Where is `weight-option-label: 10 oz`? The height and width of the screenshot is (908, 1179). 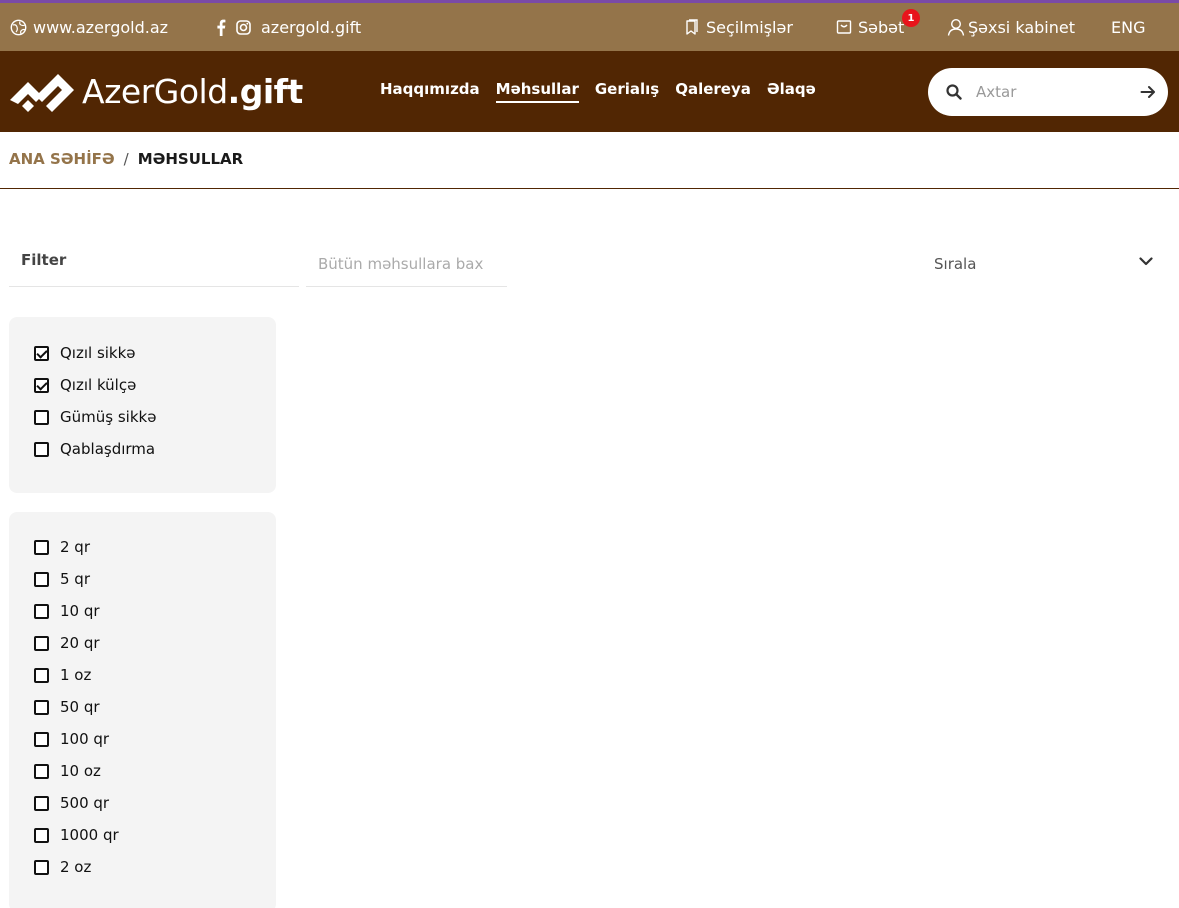
weight-option-label: 10 oz is located at coordinates (80, 771).